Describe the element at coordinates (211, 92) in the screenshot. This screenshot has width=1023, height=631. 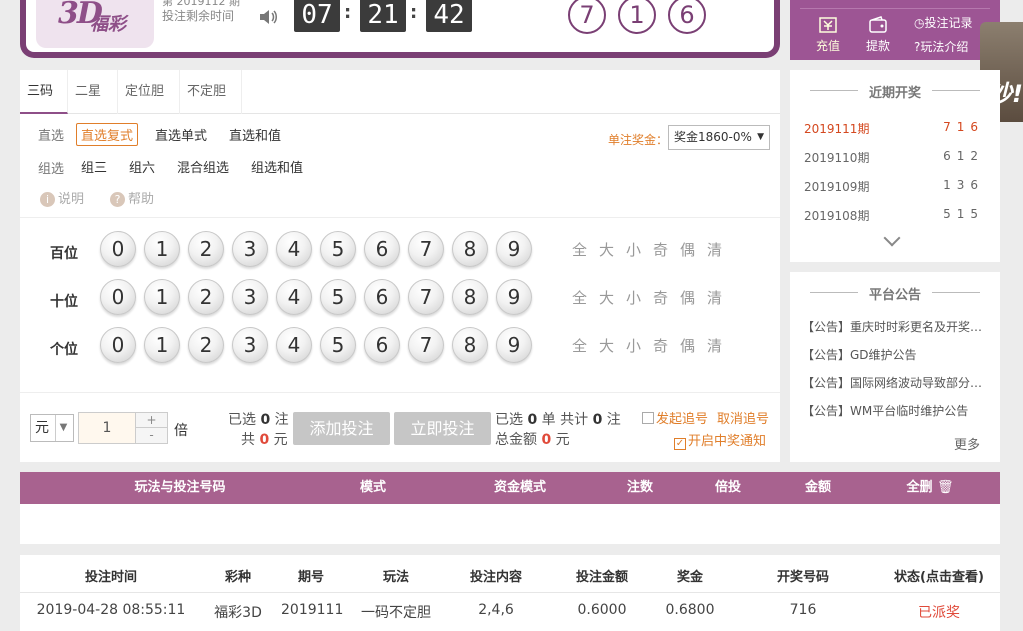
I see `tab-budingdan: 不定胆` at that location.